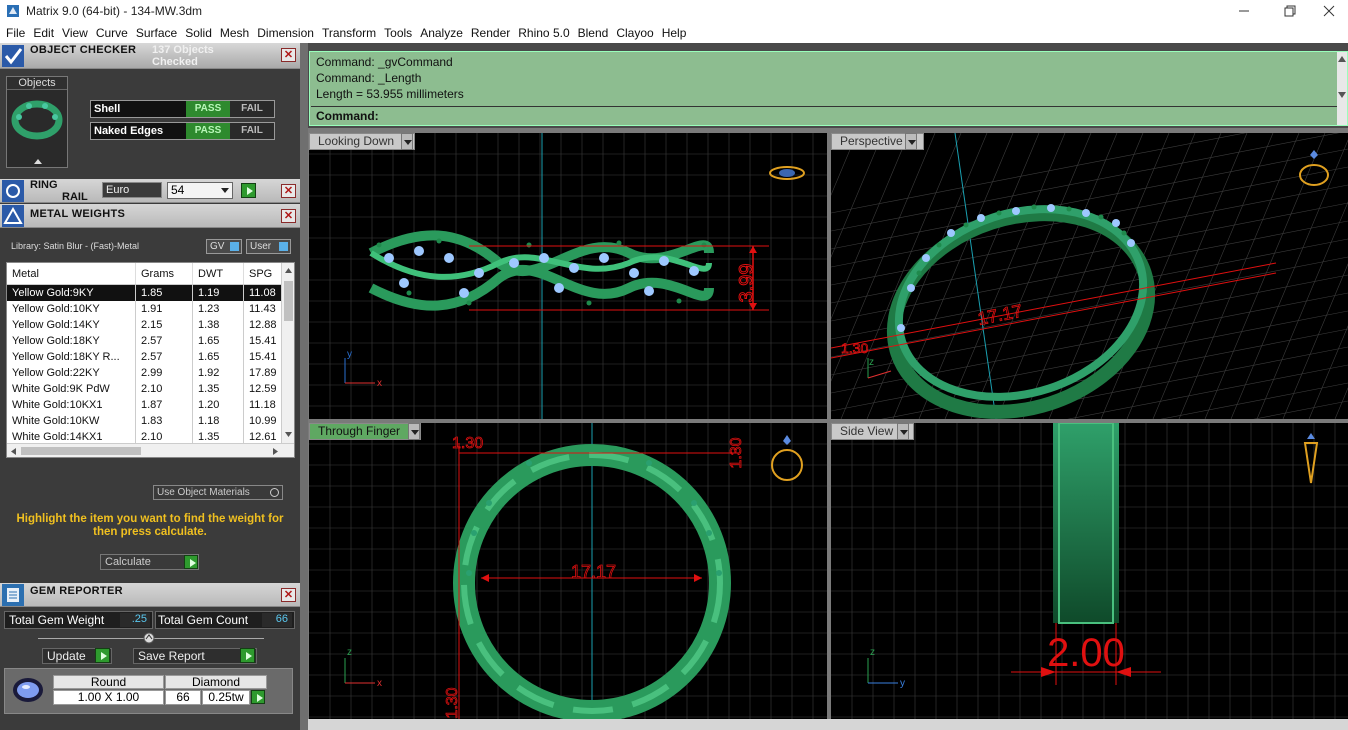 The image size is (1348, 730). What do you see at coordinates (150, 389) in the screenshot?
I see `table-row: White Gold:9K PdW 2.10 1.35 12.59` at bounding box center [150, 389].